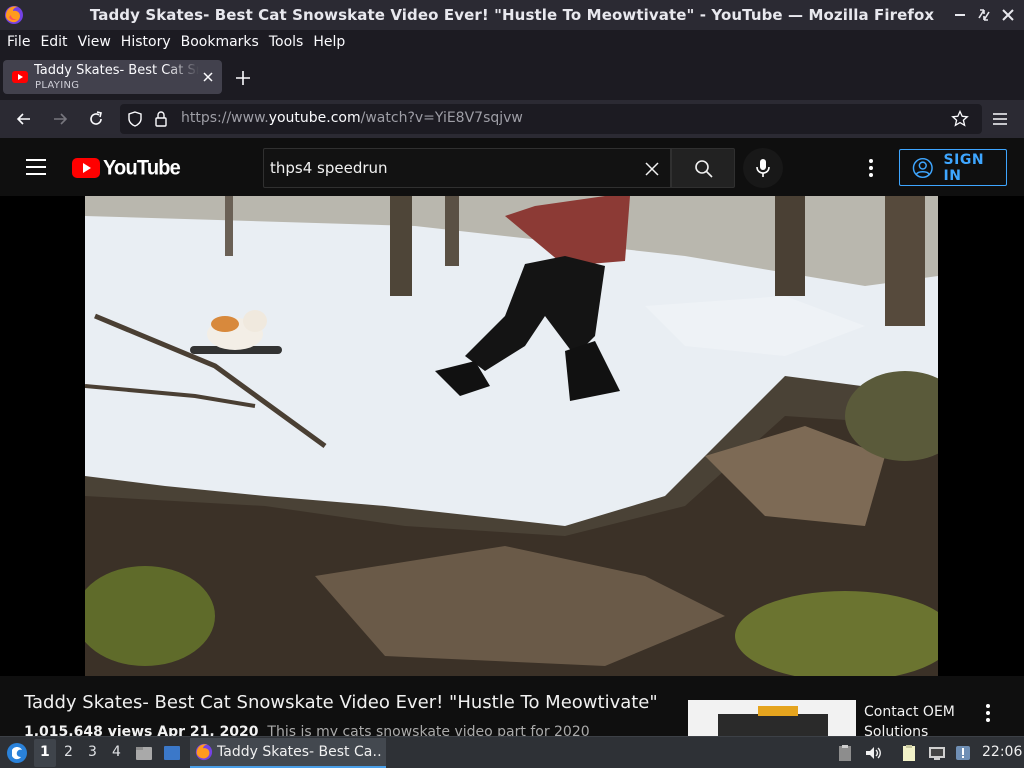 The image size is (1024, 768). I want to click on menu-file: File, so click(20, 42).